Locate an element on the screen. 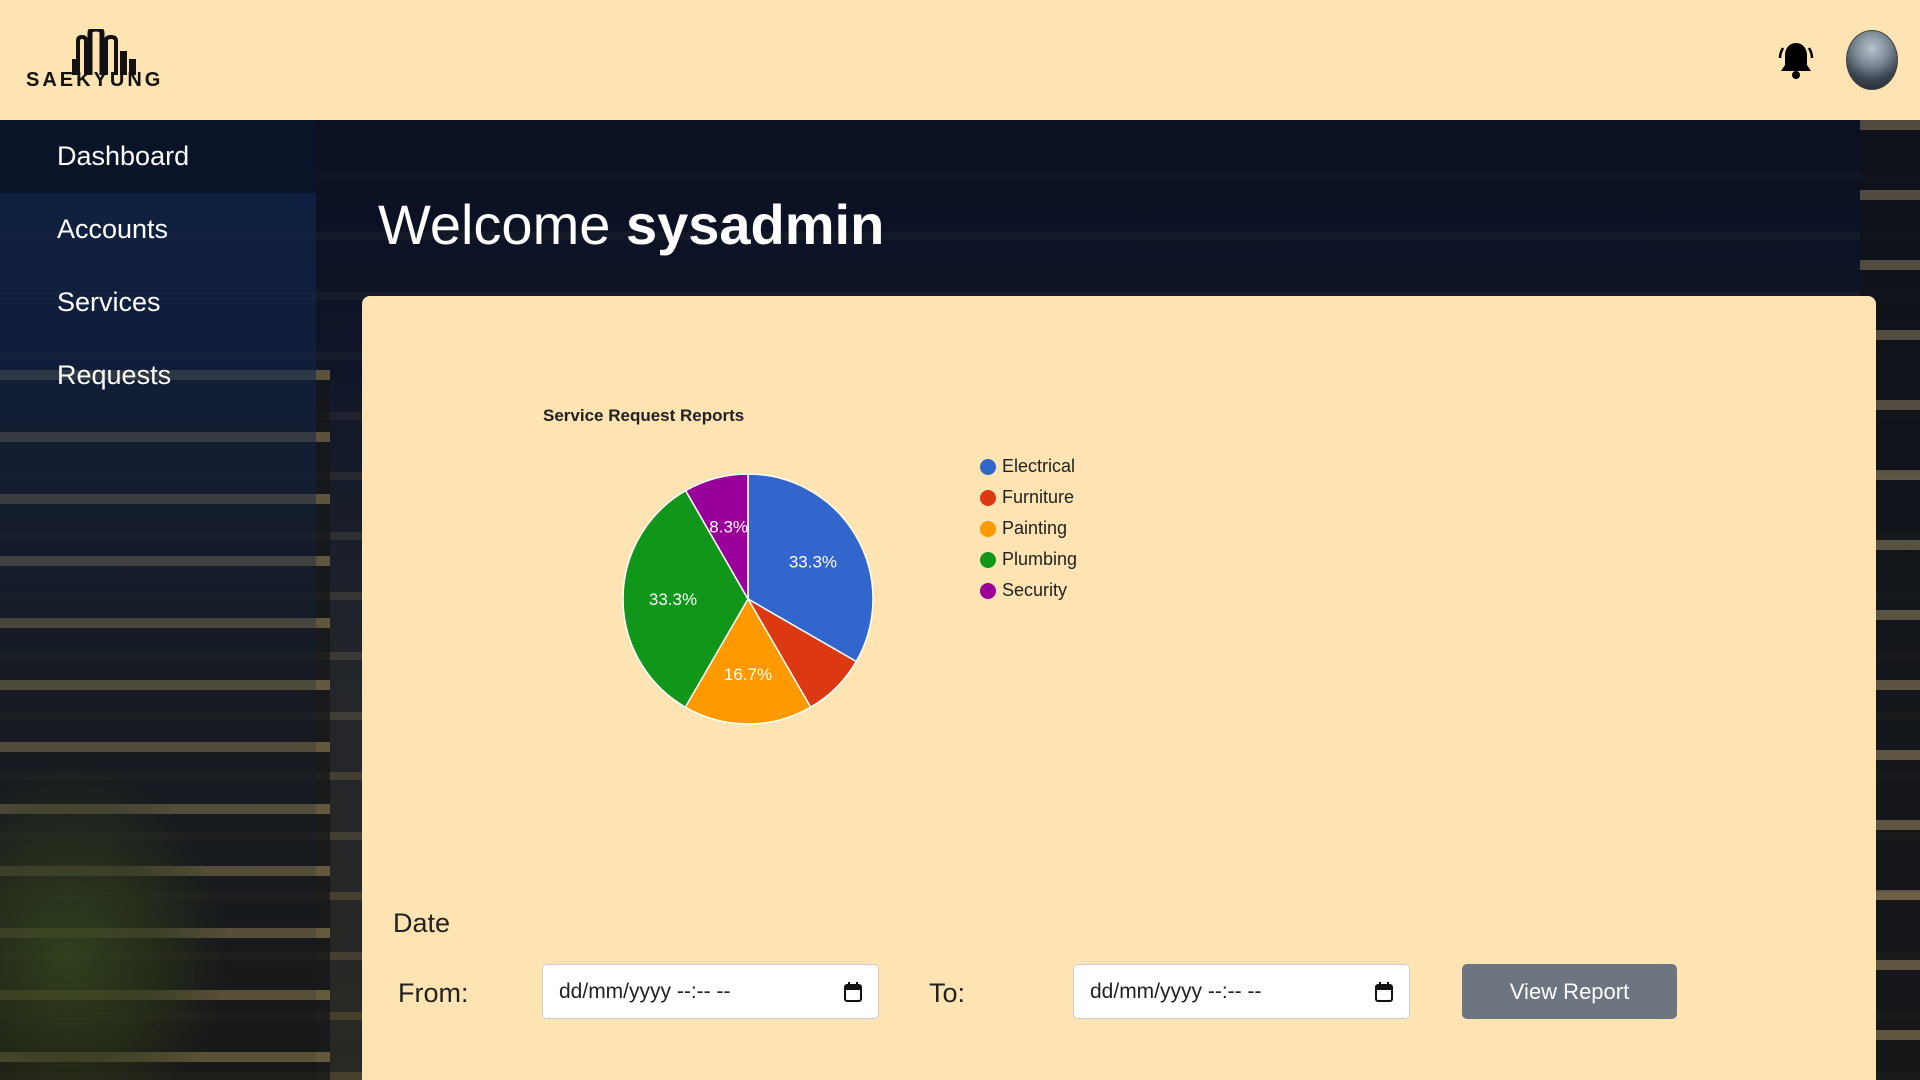 The width and height of the screenshot is (1920, 1080). legend-item-security: Security is located at coordinates (1028, 590).